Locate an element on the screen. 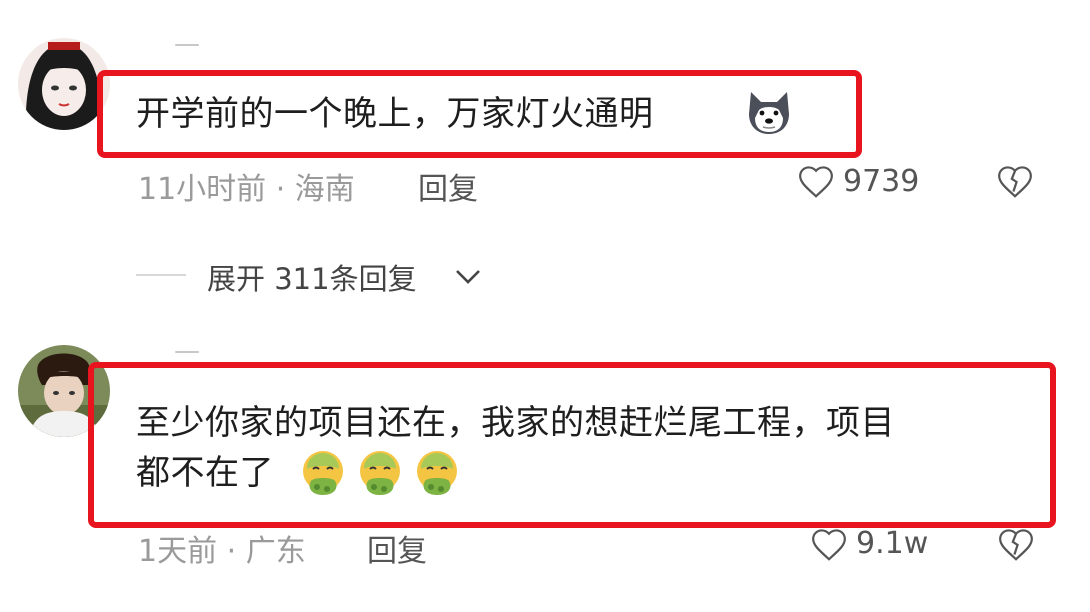 This screenshot has width=1090, height=612. expand-divider-line is located at coordinates (161, 275).